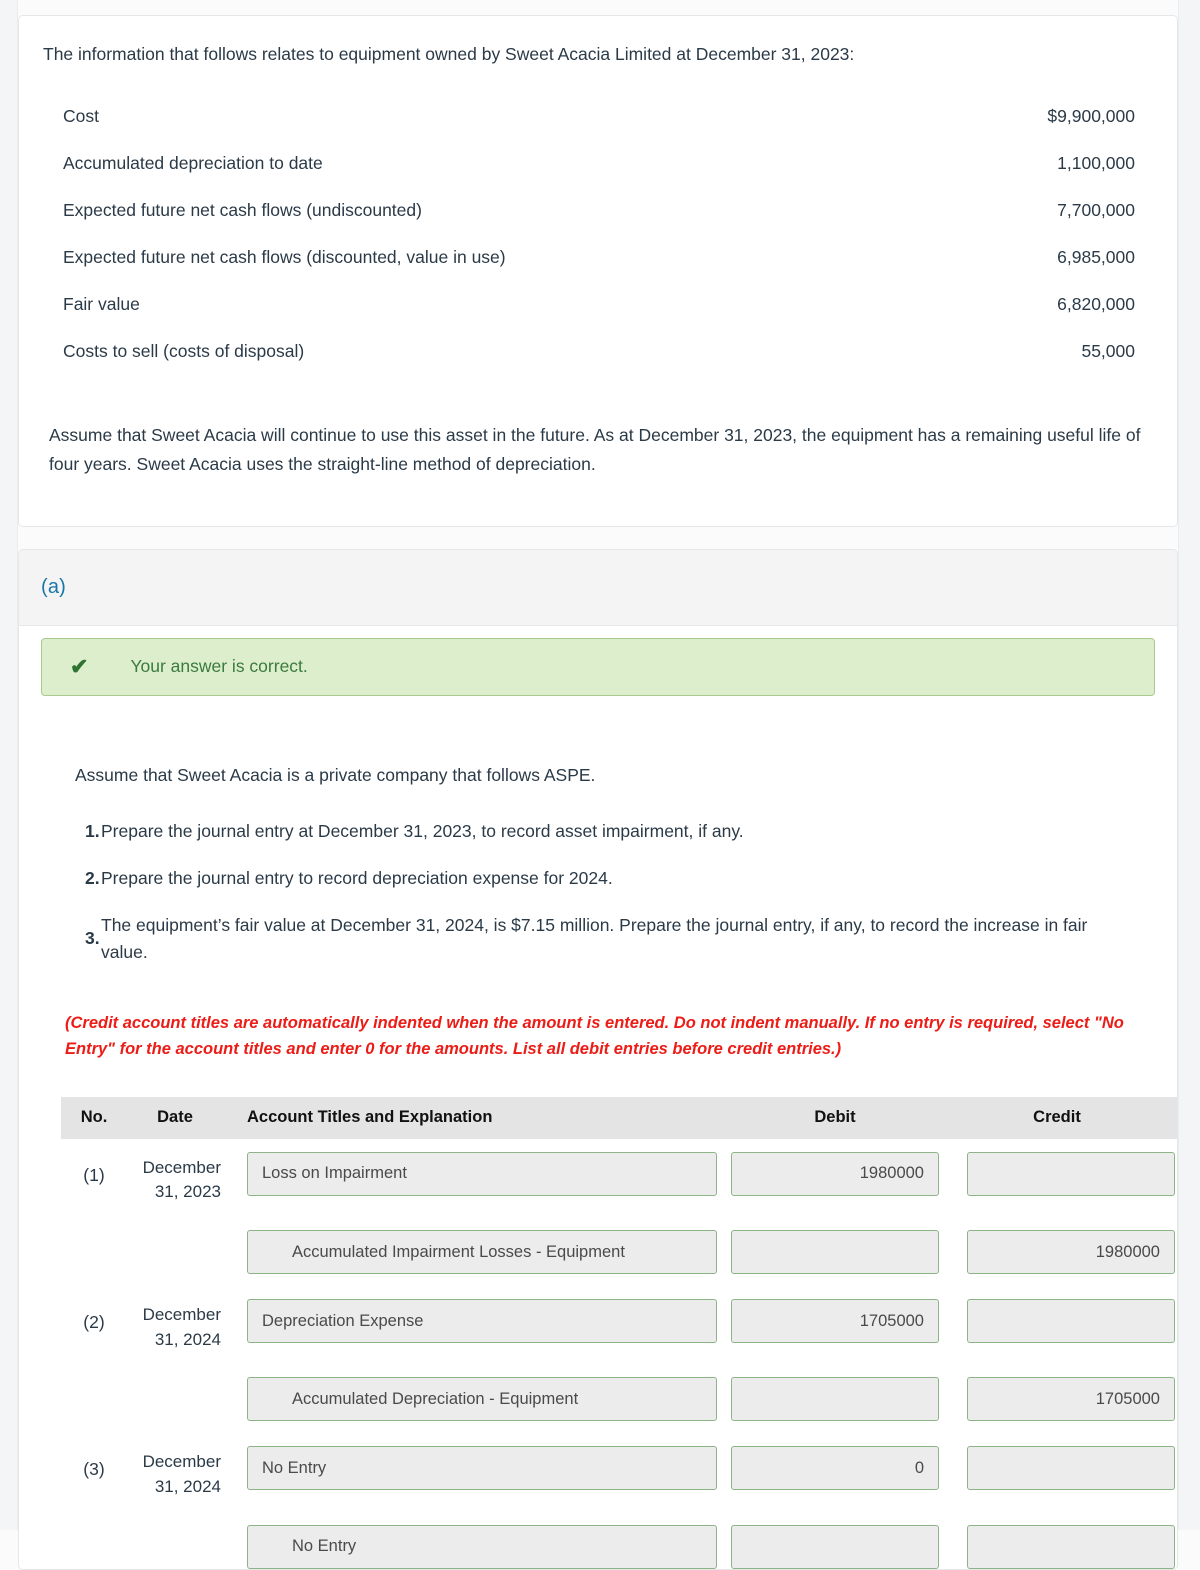  Describe the element at coordinates (219, 666) in the screenshot. I see `answer-correct-text: Your answer is correct.` at that location.